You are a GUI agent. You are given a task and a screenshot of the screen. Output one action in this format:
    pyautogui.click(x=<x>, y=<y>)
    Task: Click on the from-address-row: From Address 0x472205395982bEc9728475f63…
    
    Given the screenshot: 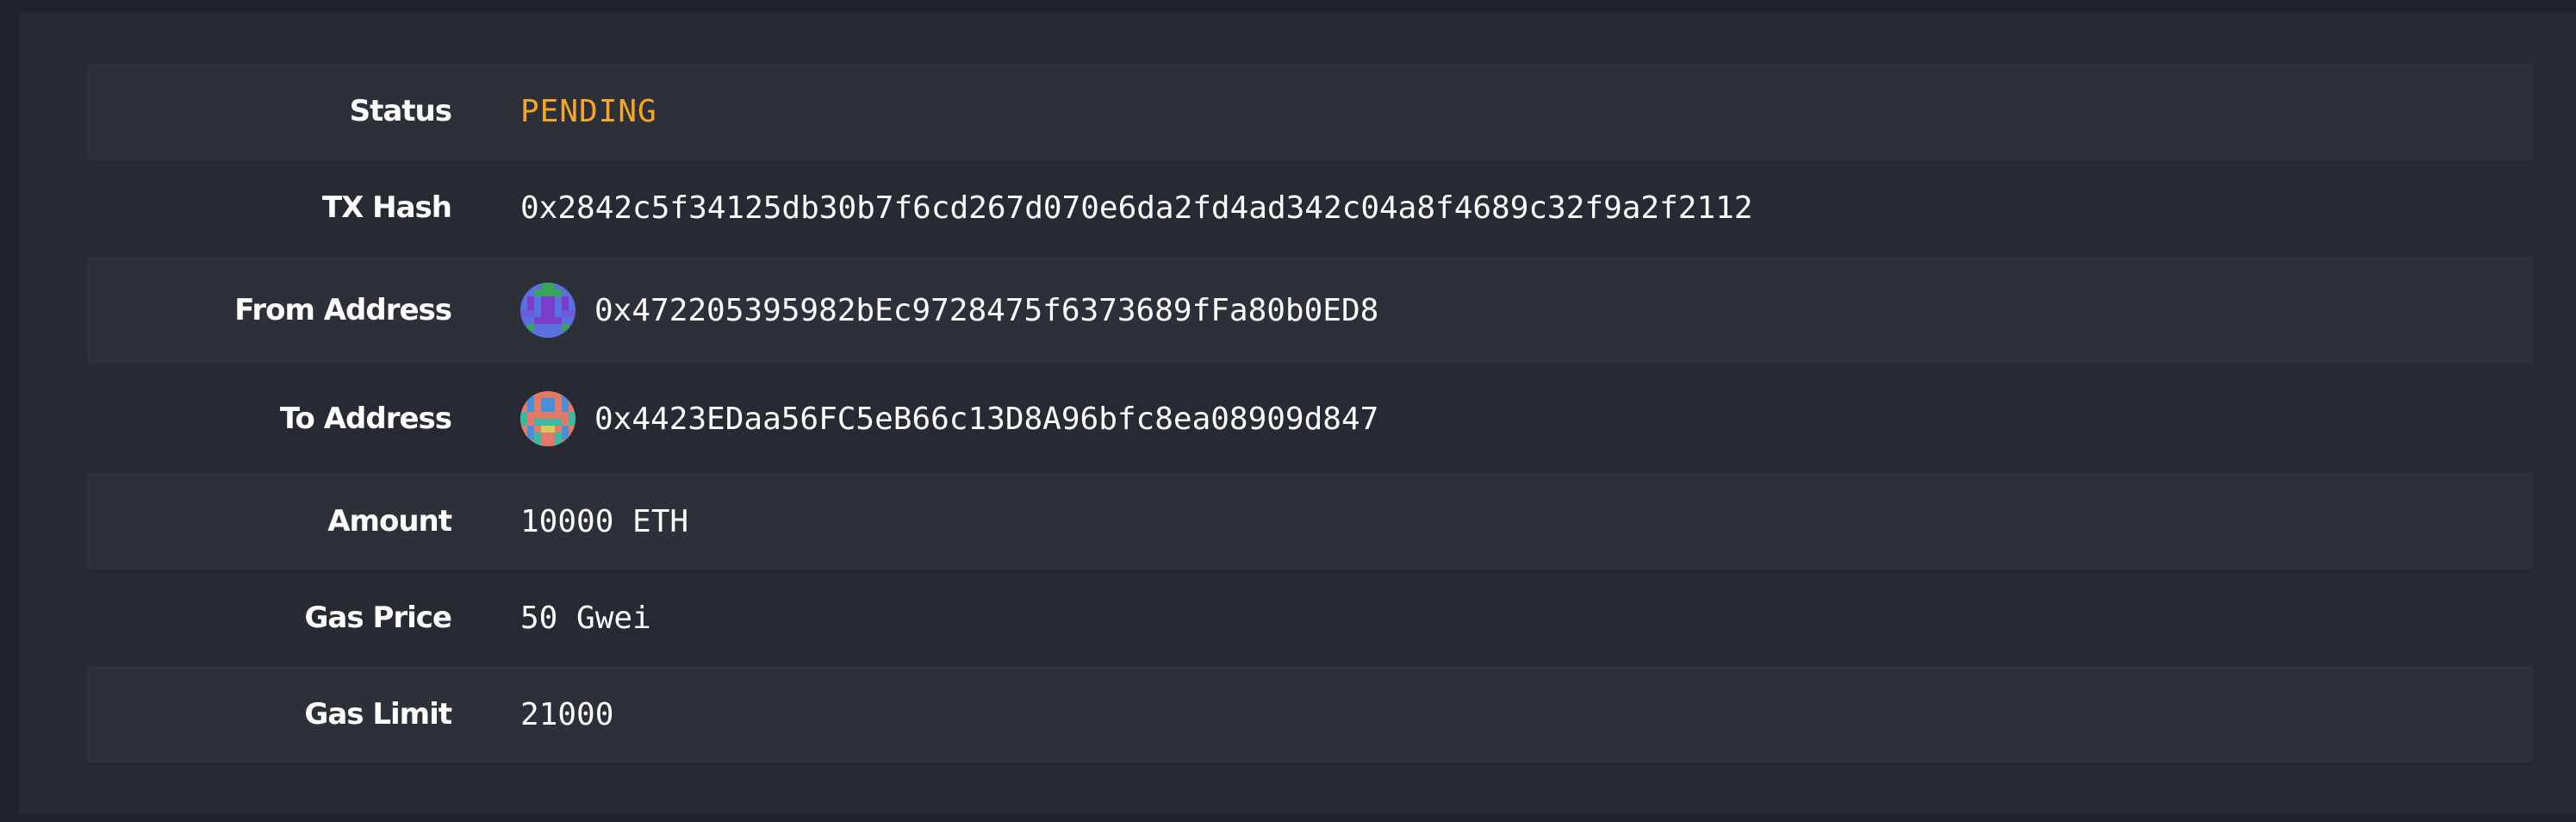 What is the action you would take?
    pyautogui.click(x=1310, y=310)
    